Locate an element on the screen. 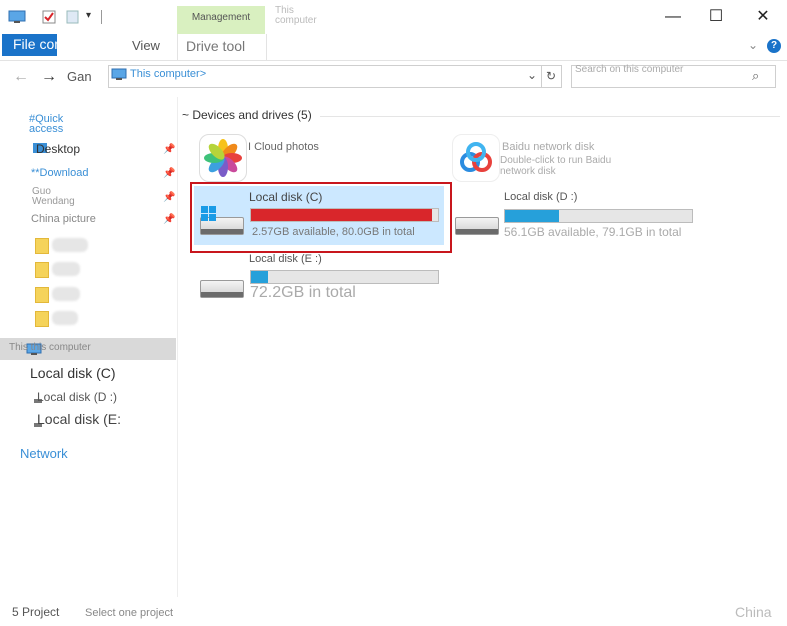 The image size is (787, 626). drive-d-free-space: 56.1GB available, 79.1GB in total is located at coordinates (593, 232).